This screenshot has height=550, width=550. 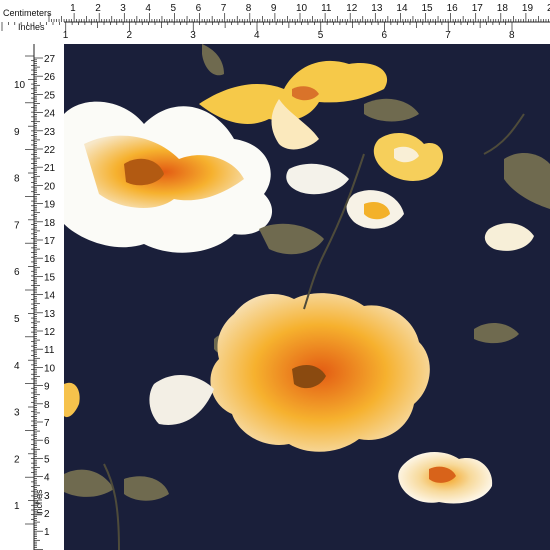 What do you see at coordinates (17, 179) in the screenshot?
I see `left-in-label: 8` at bounding box center [17, 179].